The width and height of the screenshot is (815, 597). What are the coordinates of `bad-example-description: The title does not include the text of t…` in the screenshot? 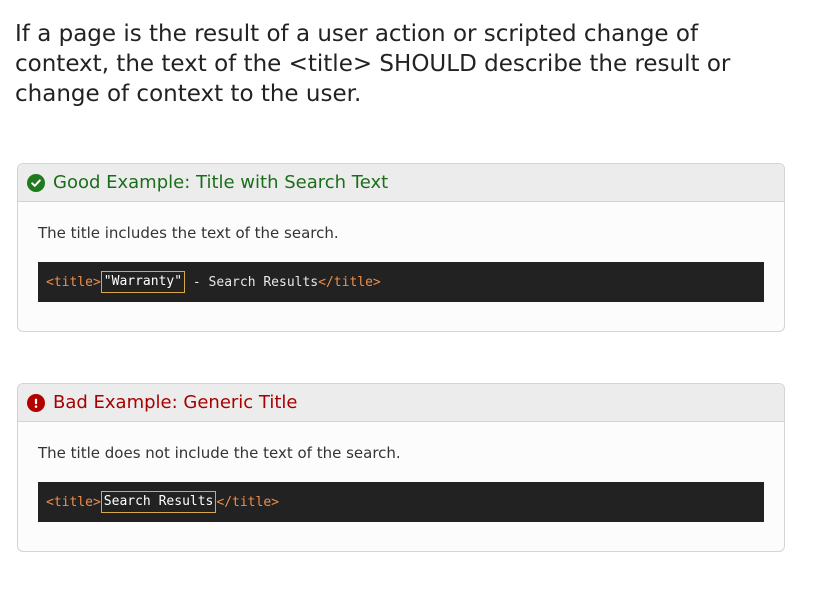 It's located at (219, 453).